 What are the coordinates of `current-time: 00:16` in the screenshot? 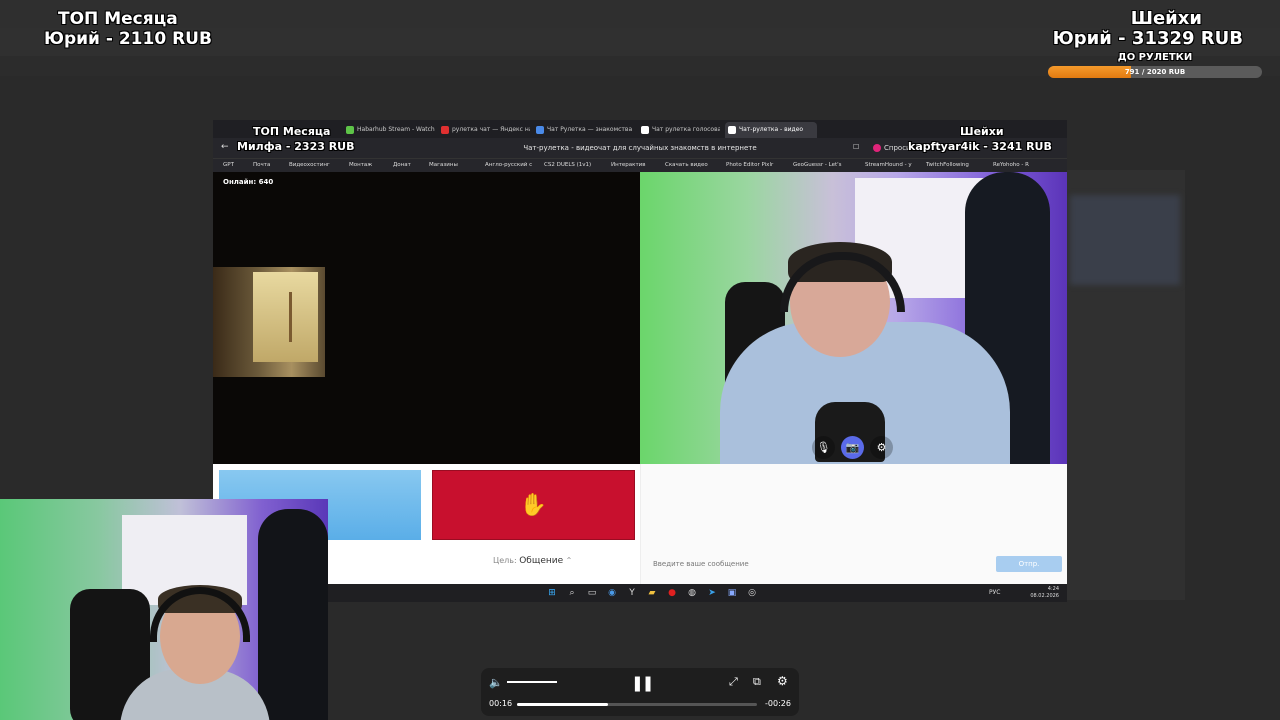 It's located at (501, 703).